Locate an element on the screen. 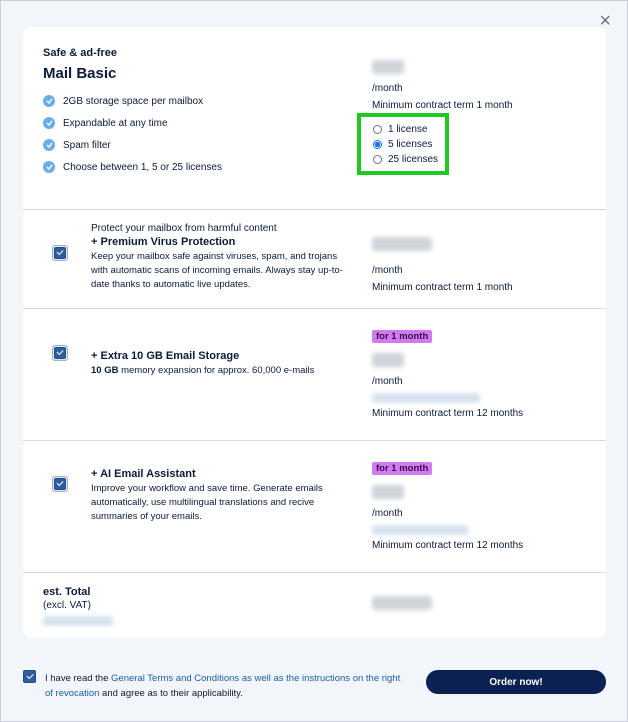 The width and height of the screenshot is (628, 722). feature-item: Spam filter is located at coordinates (132, 145).